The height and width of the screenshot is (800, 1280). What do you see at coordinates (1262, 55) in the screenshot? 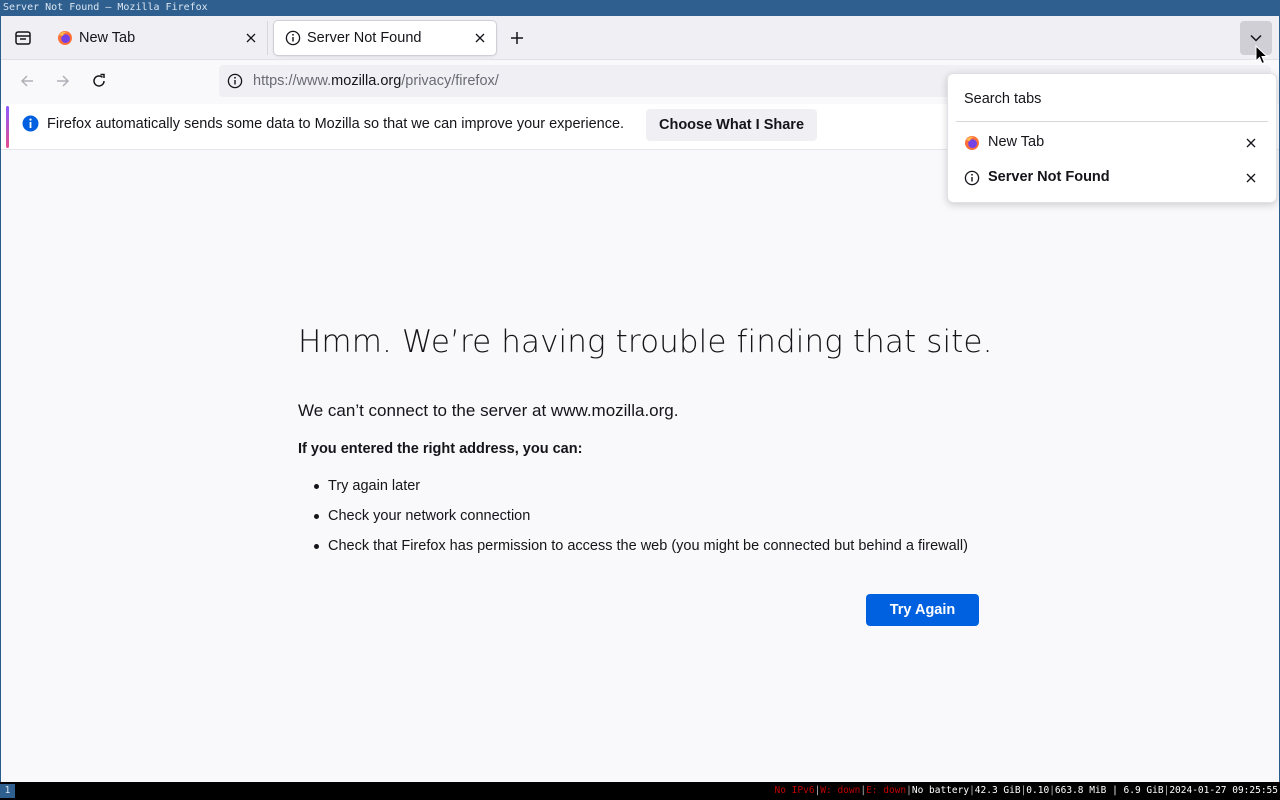
I see `mouse-cursor-icon` at bounding box center [1262, 55].